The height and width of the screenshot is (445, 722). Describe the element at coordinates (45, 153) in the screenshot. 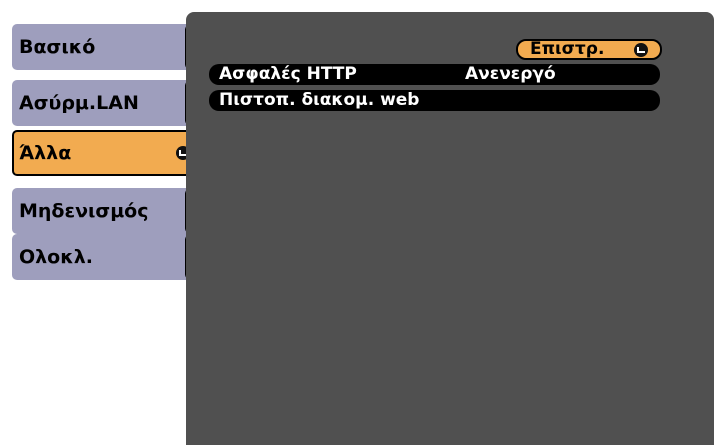

I see `sidebar-item-label: Άλλα` at that location.